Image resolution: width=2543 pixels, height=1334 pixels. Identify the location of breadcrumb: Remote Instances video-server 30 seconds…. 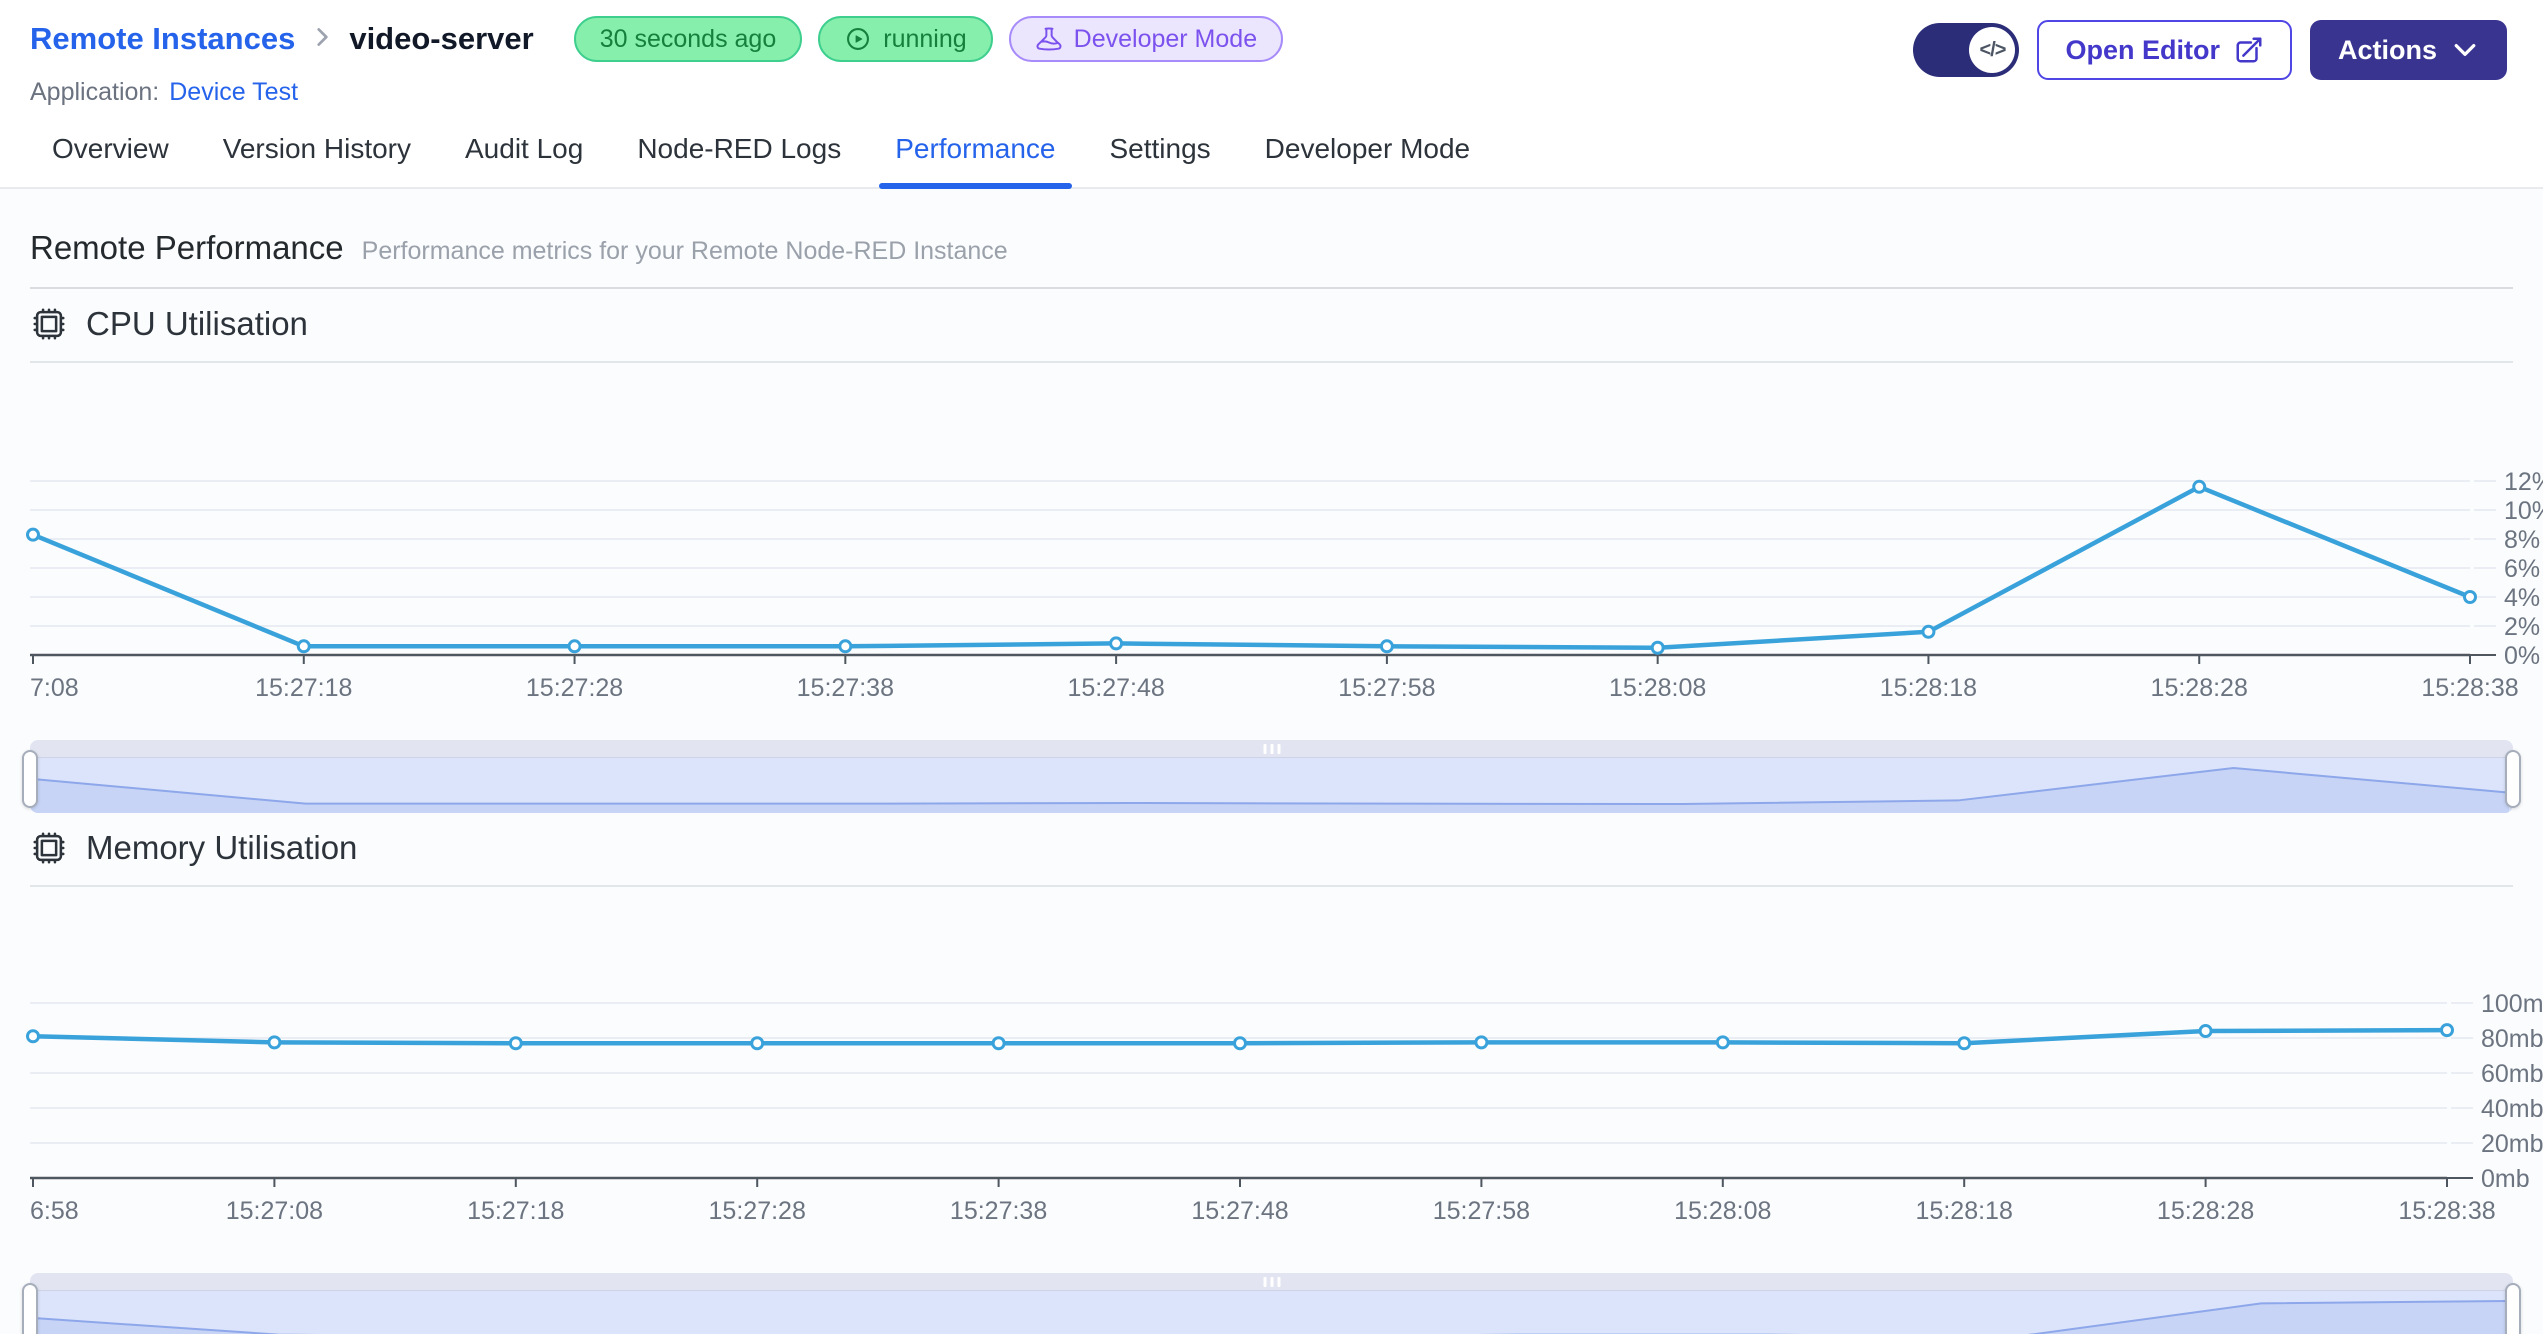
(657, 39).